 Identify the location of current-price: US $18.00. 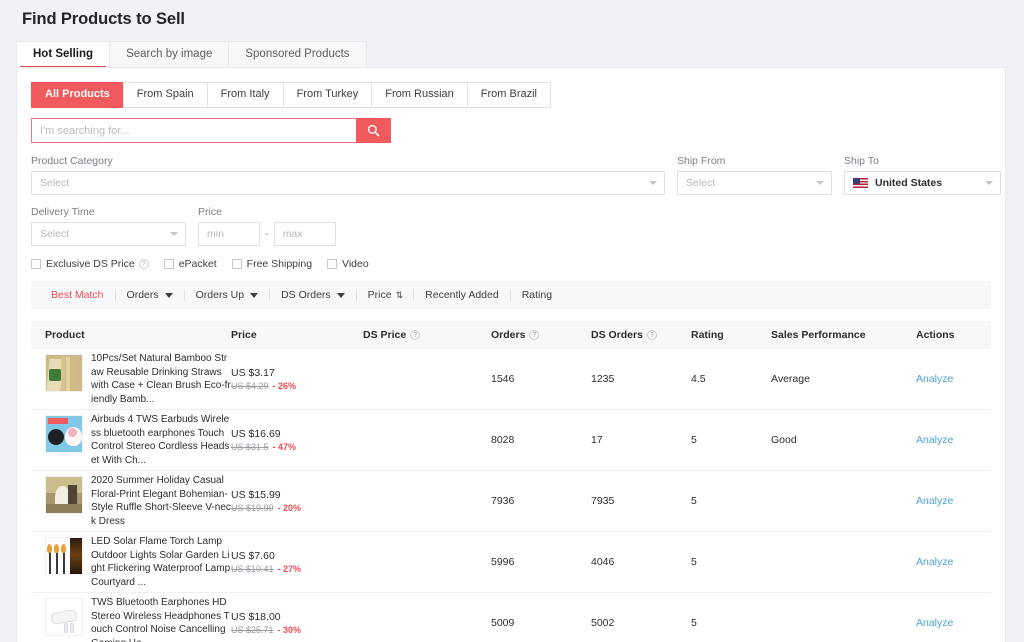
(256, 617).